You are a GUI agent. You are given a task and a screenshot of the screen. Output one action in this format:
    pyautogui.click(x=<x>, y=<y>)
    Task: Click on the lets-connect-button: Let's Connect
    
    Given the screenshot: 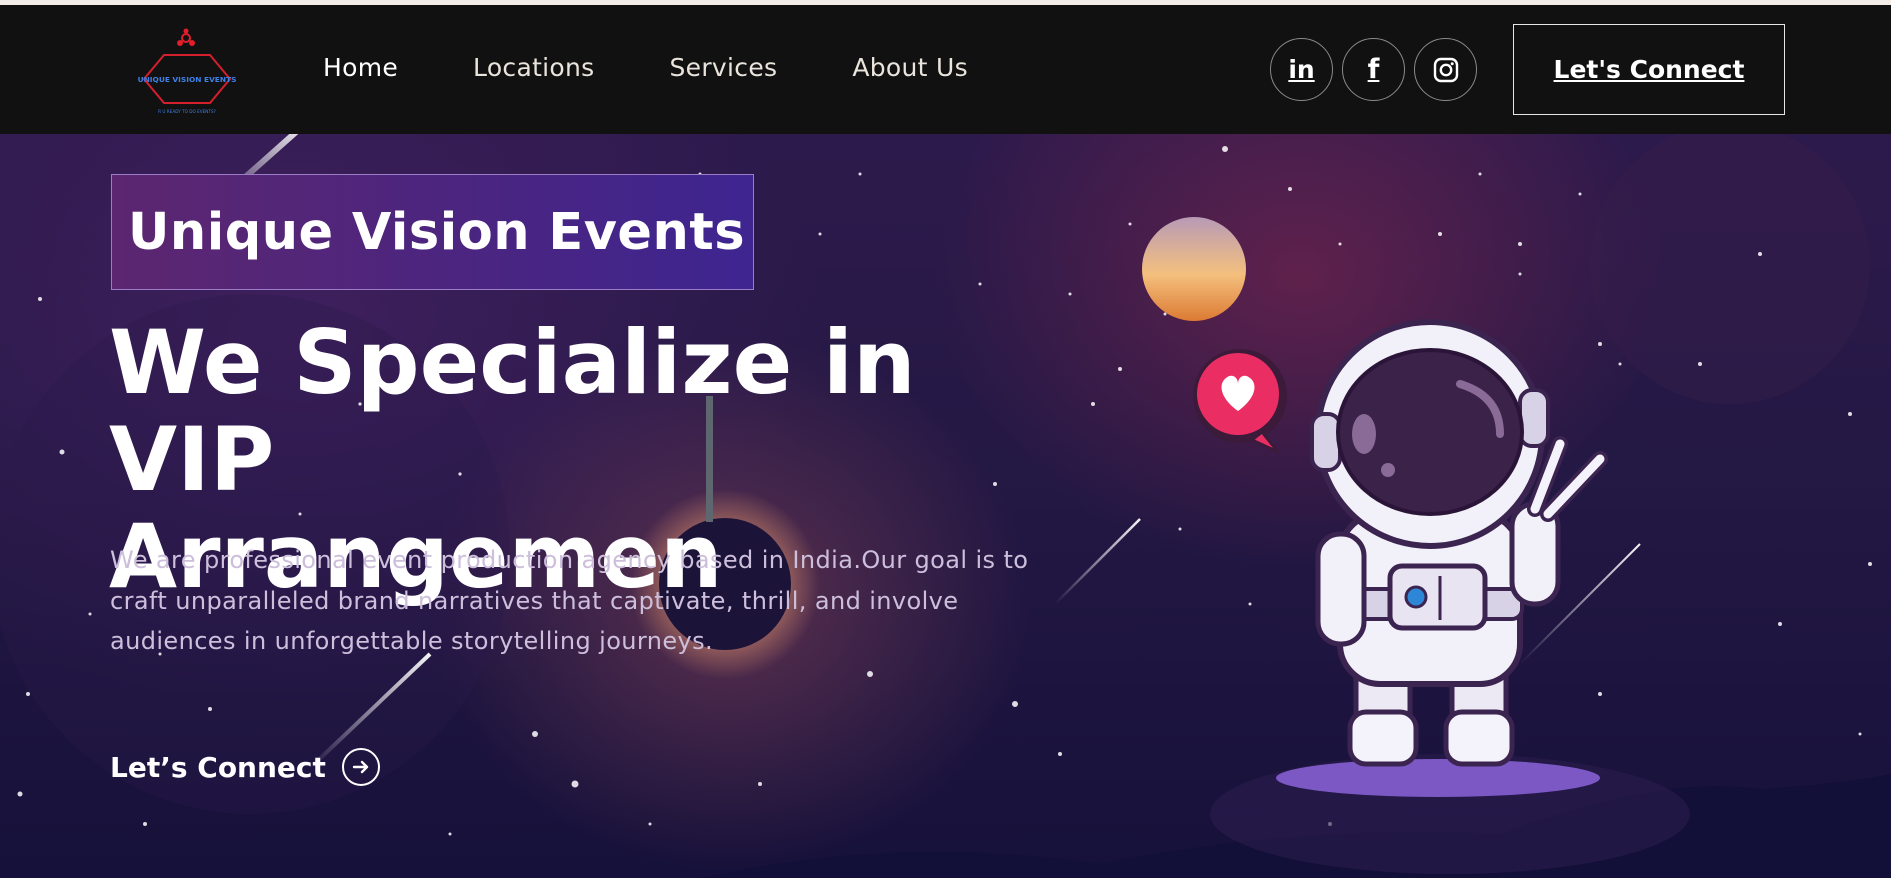 What is the action you would take?
    pyautogui.click(x=1649, y=69)
    